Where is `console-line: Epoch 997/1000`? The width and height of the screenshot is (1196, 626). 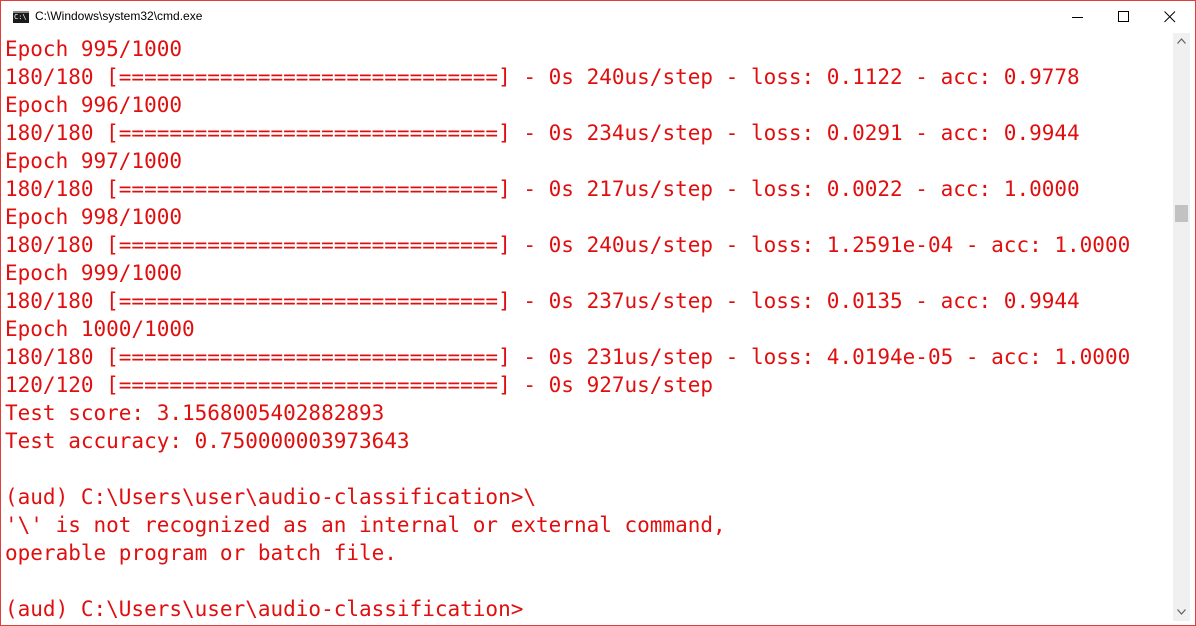
console-line: Epoch 997/1000 is located at coordinates (94, 161).